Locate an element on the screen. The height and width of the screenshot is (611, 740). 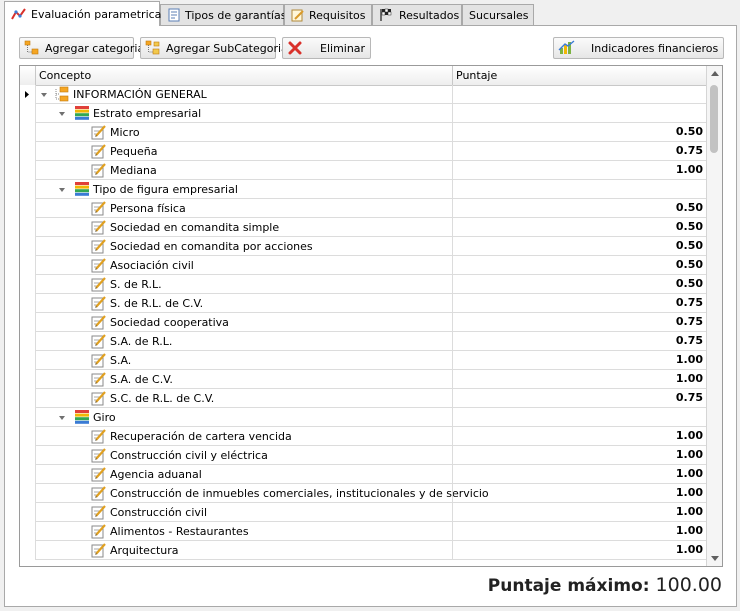
concept-cell: Sociedad en comandita simple is located at coordinates (185, 227).